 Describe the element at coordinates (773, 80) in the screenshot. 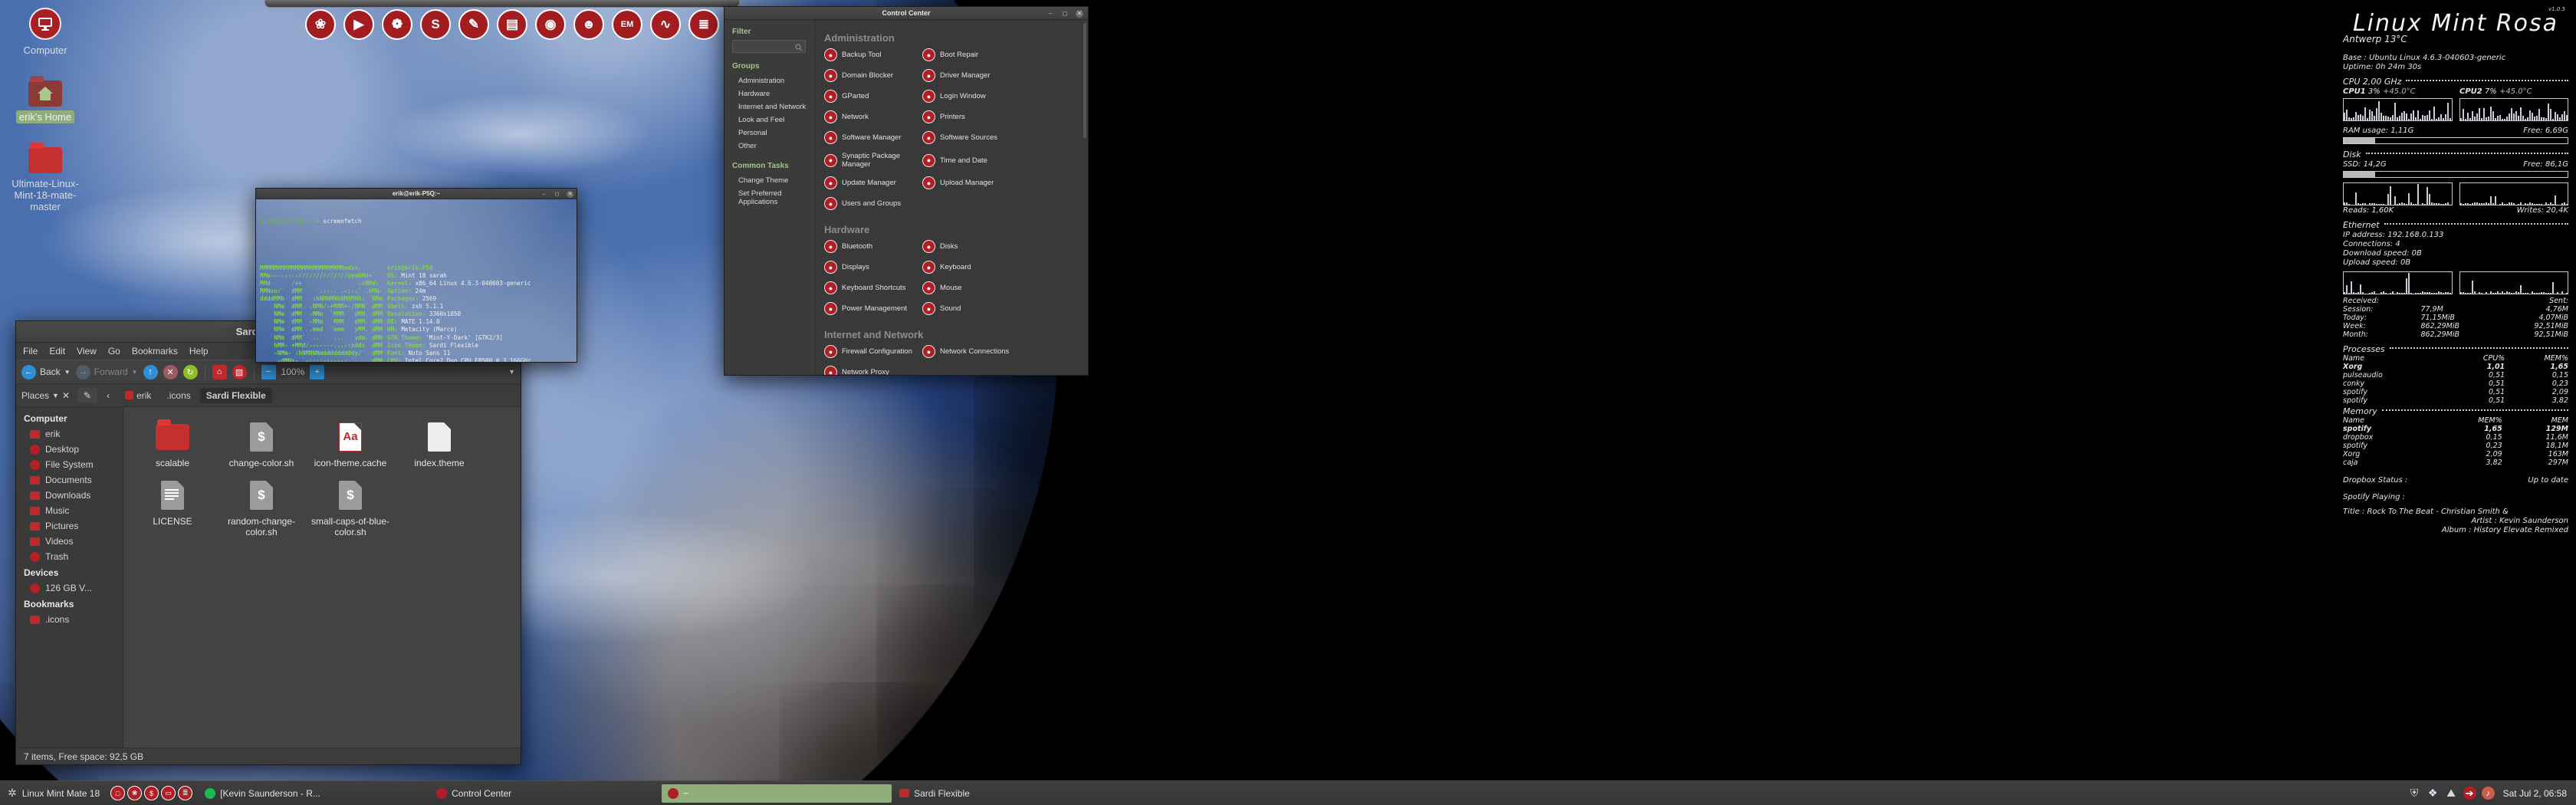

I see `sidebar-item-administration: Administration` at that location.